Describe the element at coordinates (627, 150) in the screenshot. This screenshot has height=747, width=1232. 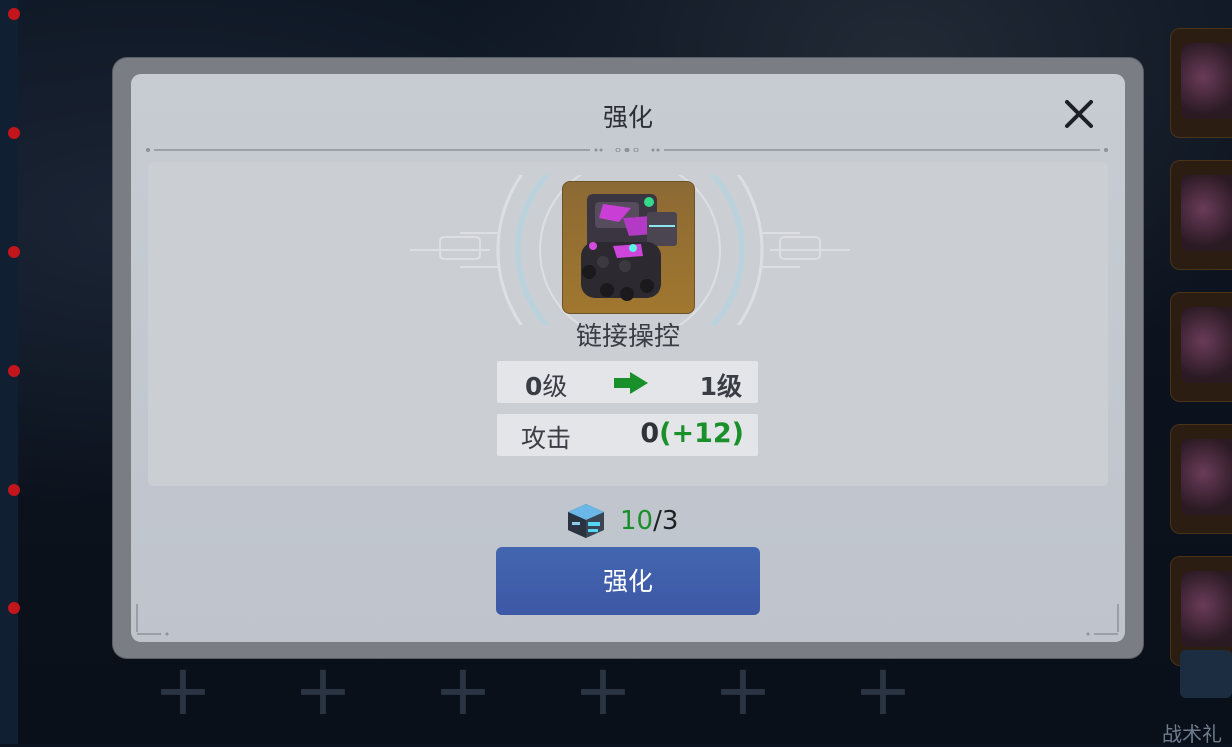
I see `title-divider` at that location.